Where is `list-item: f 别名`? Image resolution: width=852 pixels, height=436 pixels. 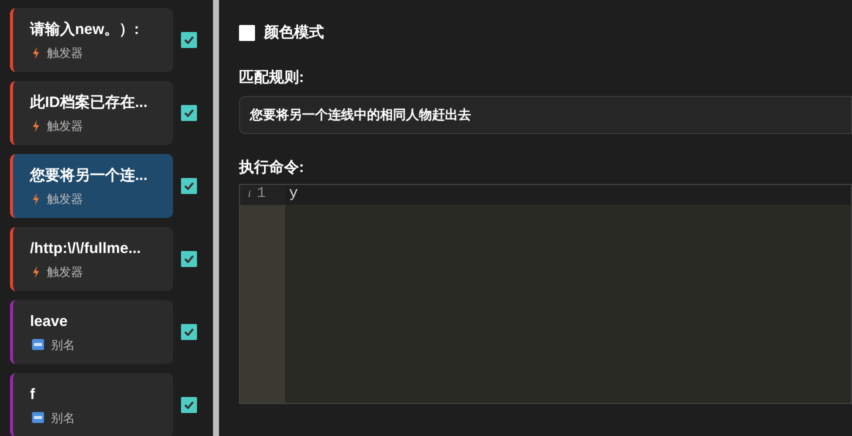
list-item: f 别名 is located at coordinates (91, 404).